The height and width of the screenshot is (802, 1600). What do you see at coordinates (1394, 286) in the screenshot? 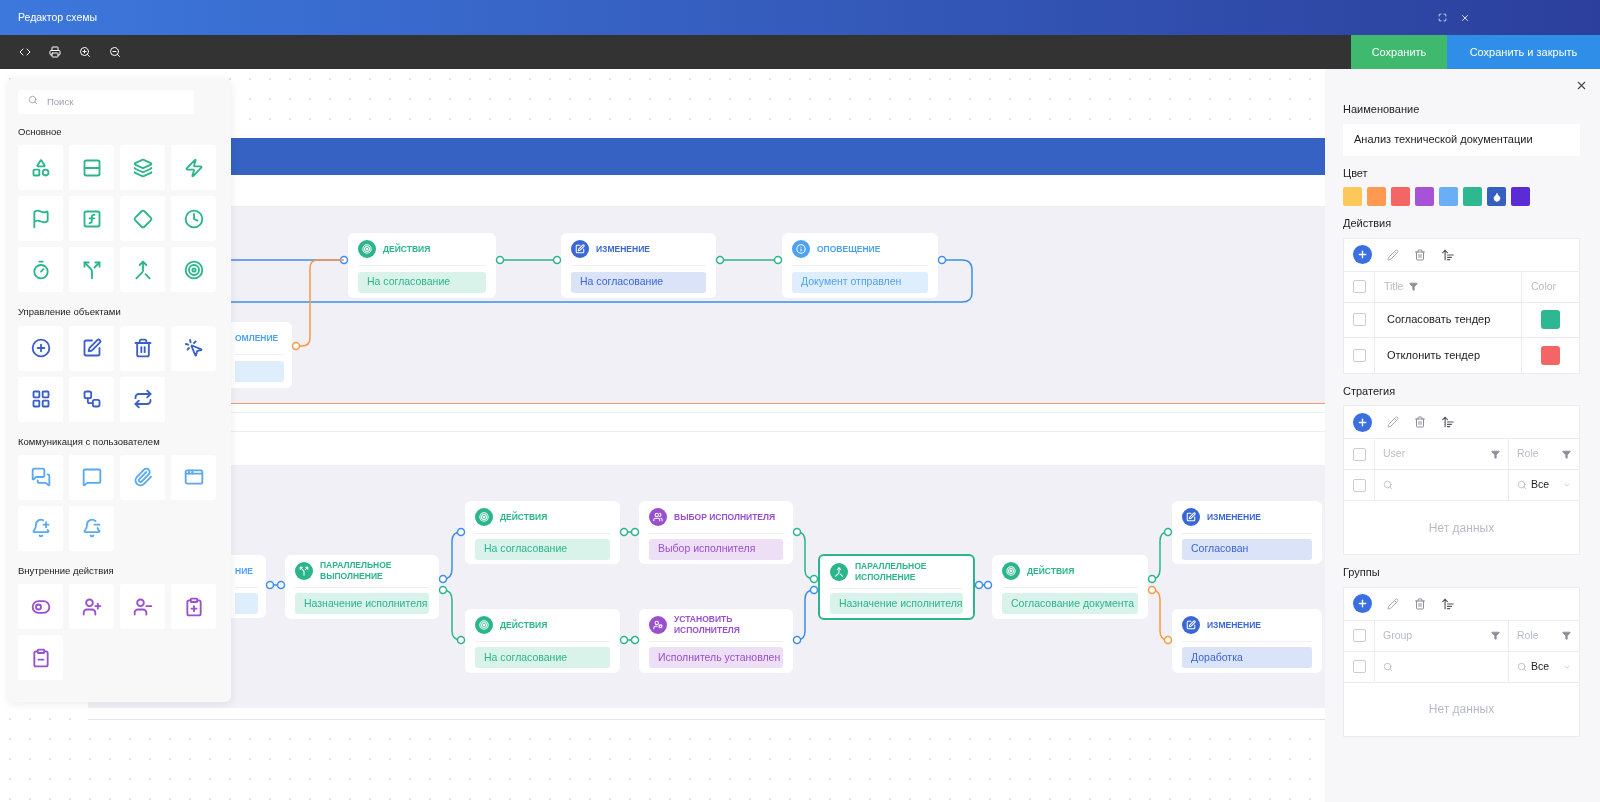
I see `column-header: Title` at bounding box center [1394, 286].